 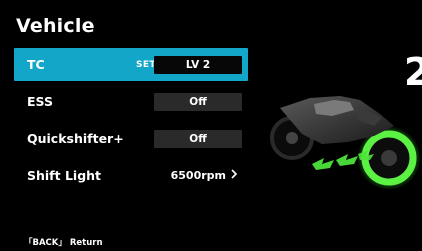 I want to click on menu-item-quickshifter: Quickshifter+ Off, so click(x=131, y=138).